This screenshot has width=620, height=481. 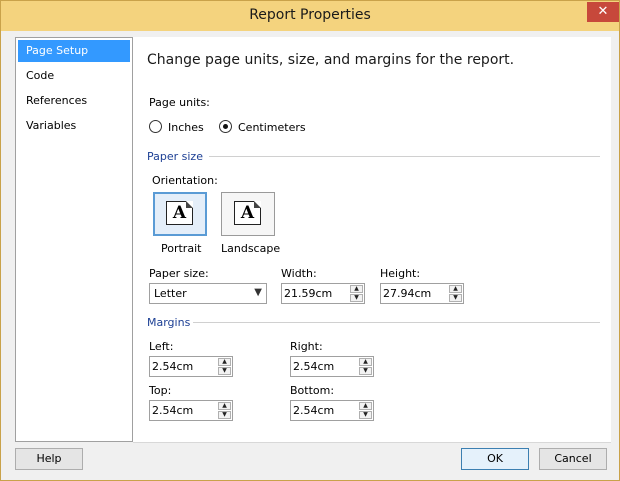 What do you see at coordinates (396, 322) in the screenshot?
I see `margins-group-divider` at bounding box center [396, 322].